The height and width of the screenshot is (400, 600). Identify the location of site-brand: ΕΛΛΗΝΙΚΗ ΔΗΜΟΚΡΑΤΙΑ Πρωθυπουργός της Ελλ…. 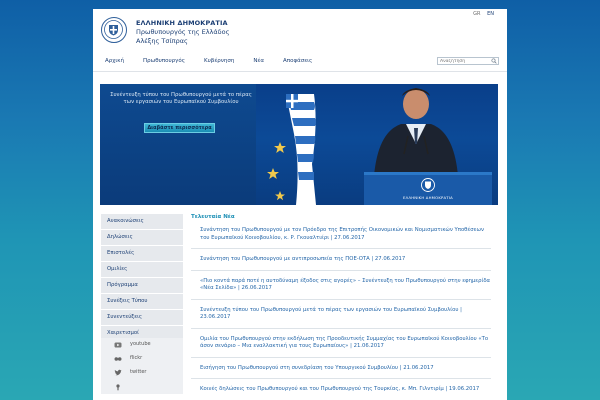
(182, 32).